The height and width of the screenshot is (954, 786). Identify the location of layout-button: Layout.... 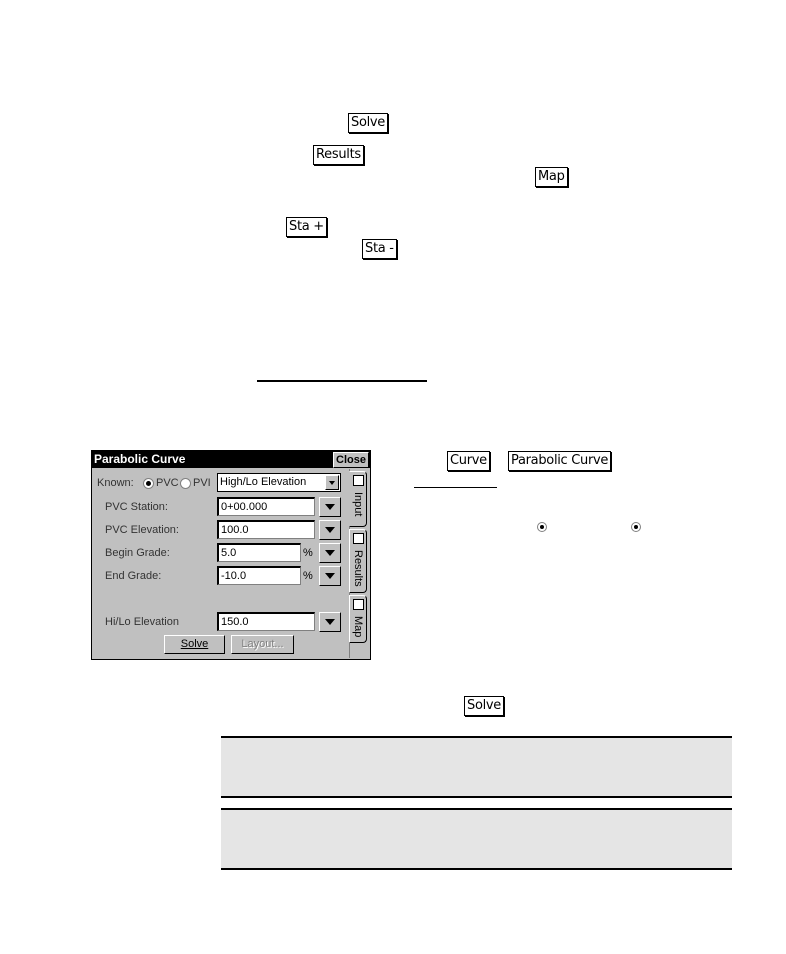
(262, 644).